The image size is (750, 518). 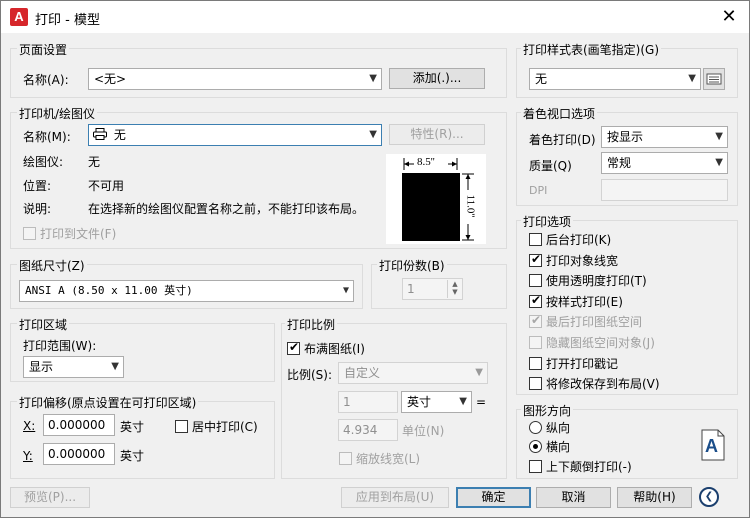 I want to click on quality-label: 质量(Q), so click(x=550, y=166).